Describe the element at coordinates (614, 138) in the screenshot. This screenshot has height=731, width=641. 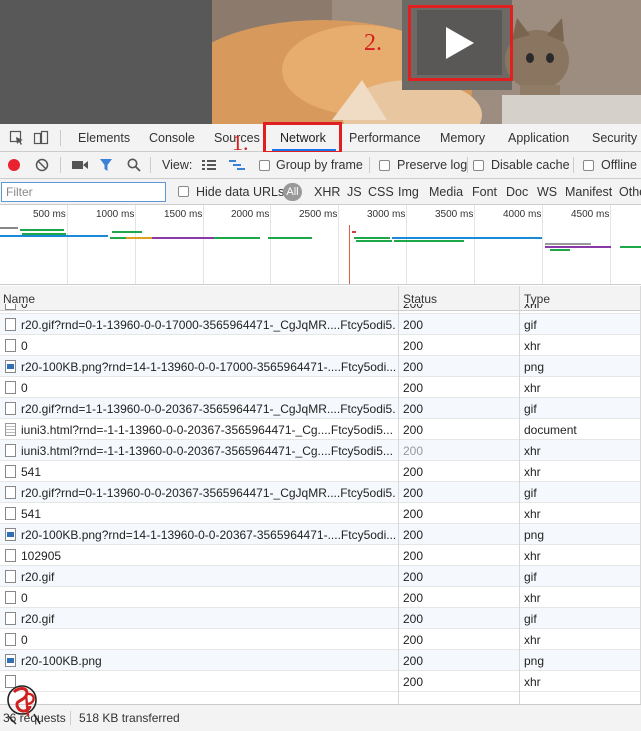
I see `tab-security: Security` at that location.